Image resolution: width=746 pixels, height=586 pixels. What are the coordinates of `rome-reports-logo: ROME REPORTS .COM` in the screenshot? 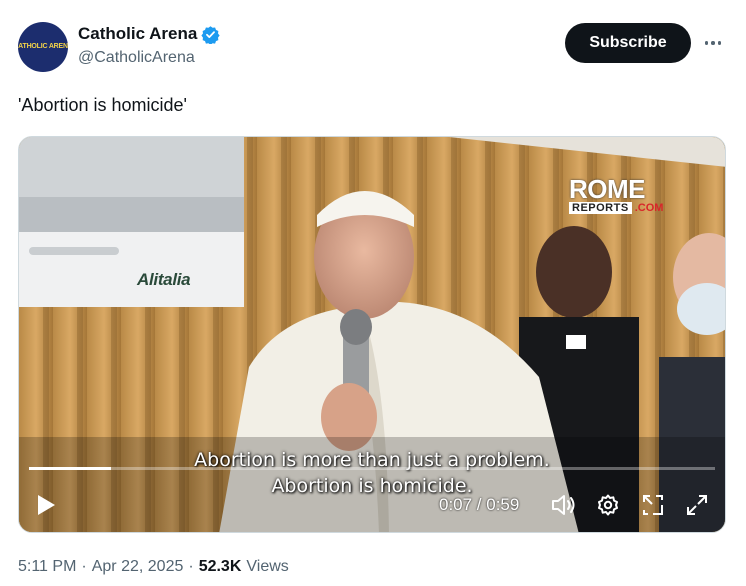 It's located at (616, 194).